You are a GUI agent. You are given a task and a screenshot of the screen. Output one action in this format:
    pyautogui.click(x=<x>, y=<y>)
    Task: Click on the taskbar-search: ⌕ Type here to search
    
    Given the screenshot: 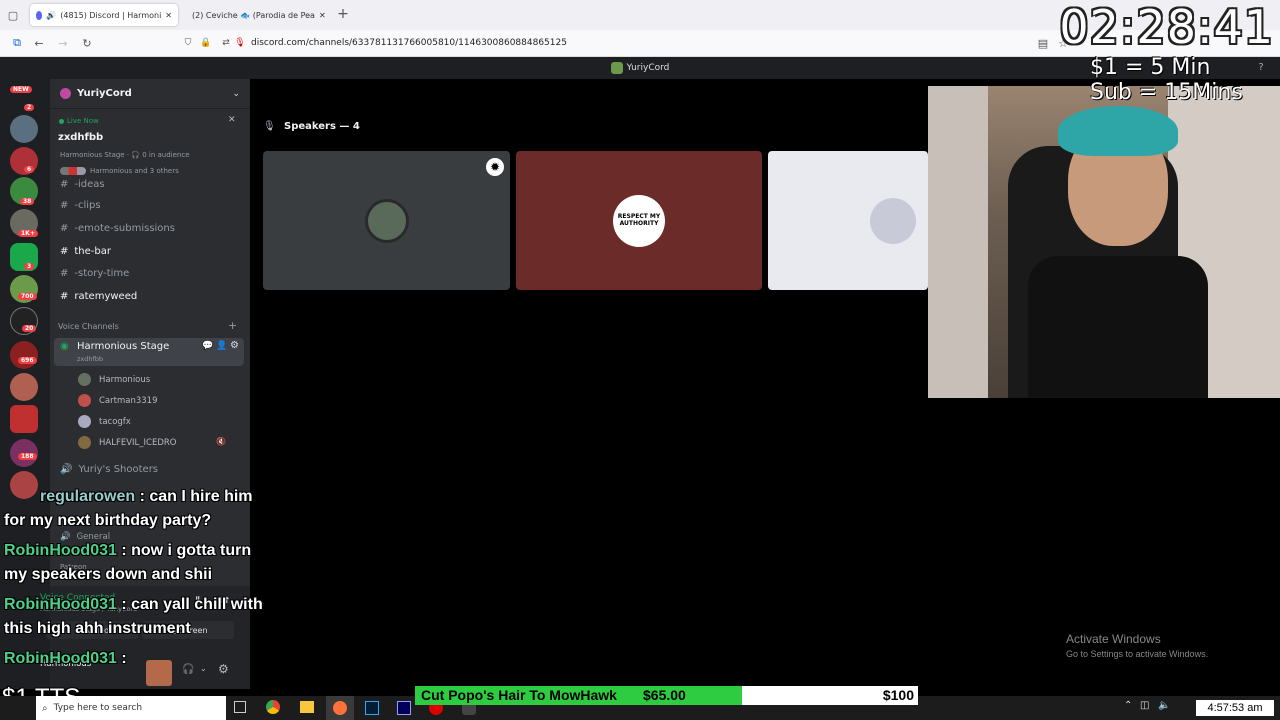 What is the action you would take?
    pyautogui.click(x=131, y=708)
    